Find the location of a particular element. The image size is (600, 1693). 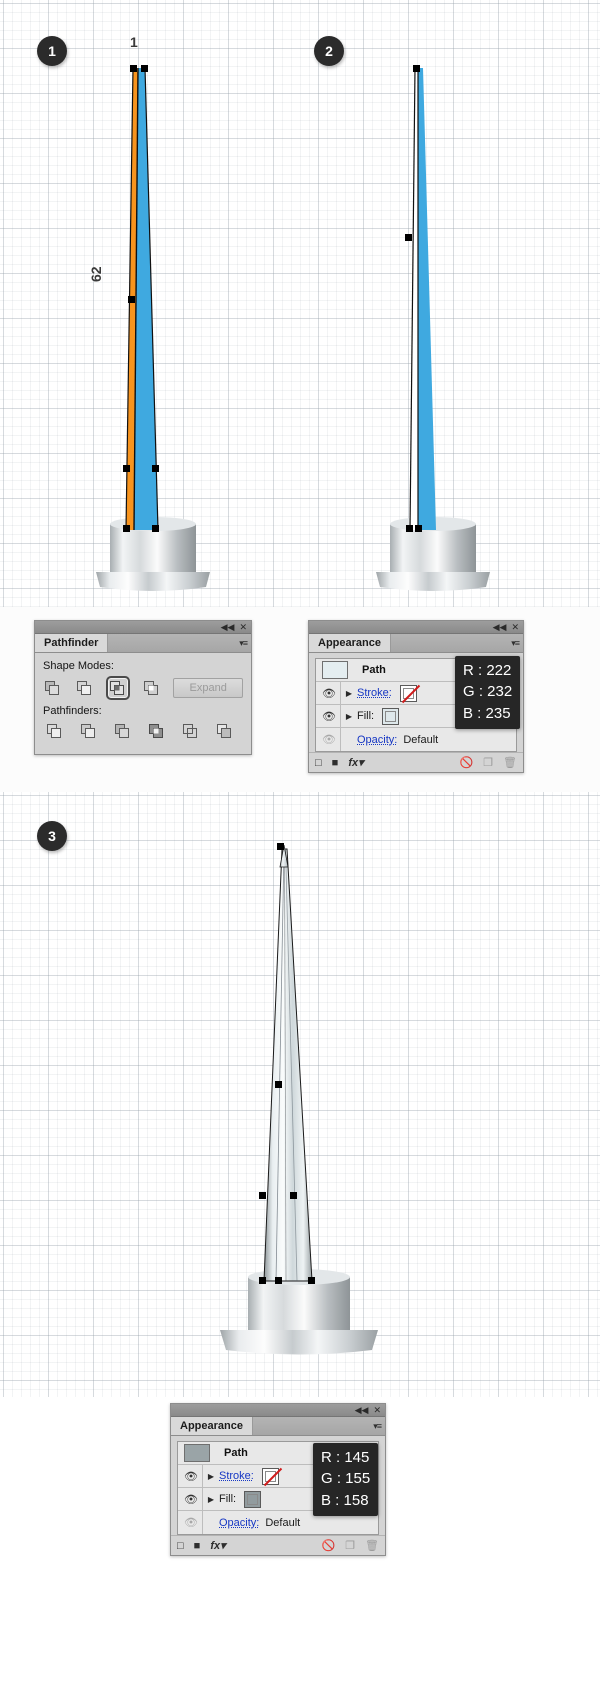

shape-modes-row: Expand is located at coordinates (143, 688).